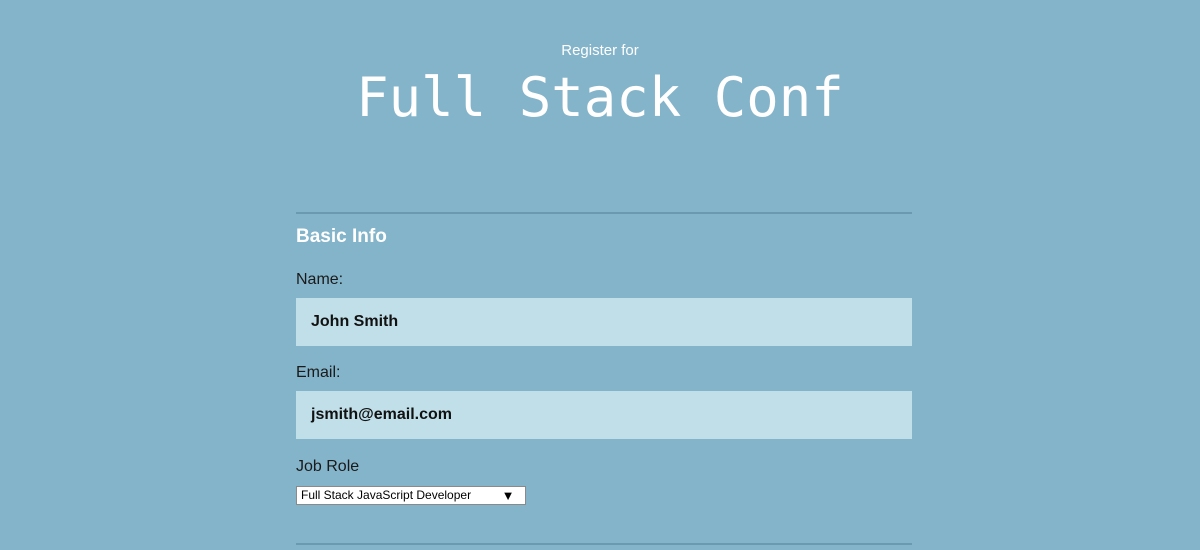  Describe the element at coordinates (320, 279) in the screenshot. I see `name-label: Name:` at that location.